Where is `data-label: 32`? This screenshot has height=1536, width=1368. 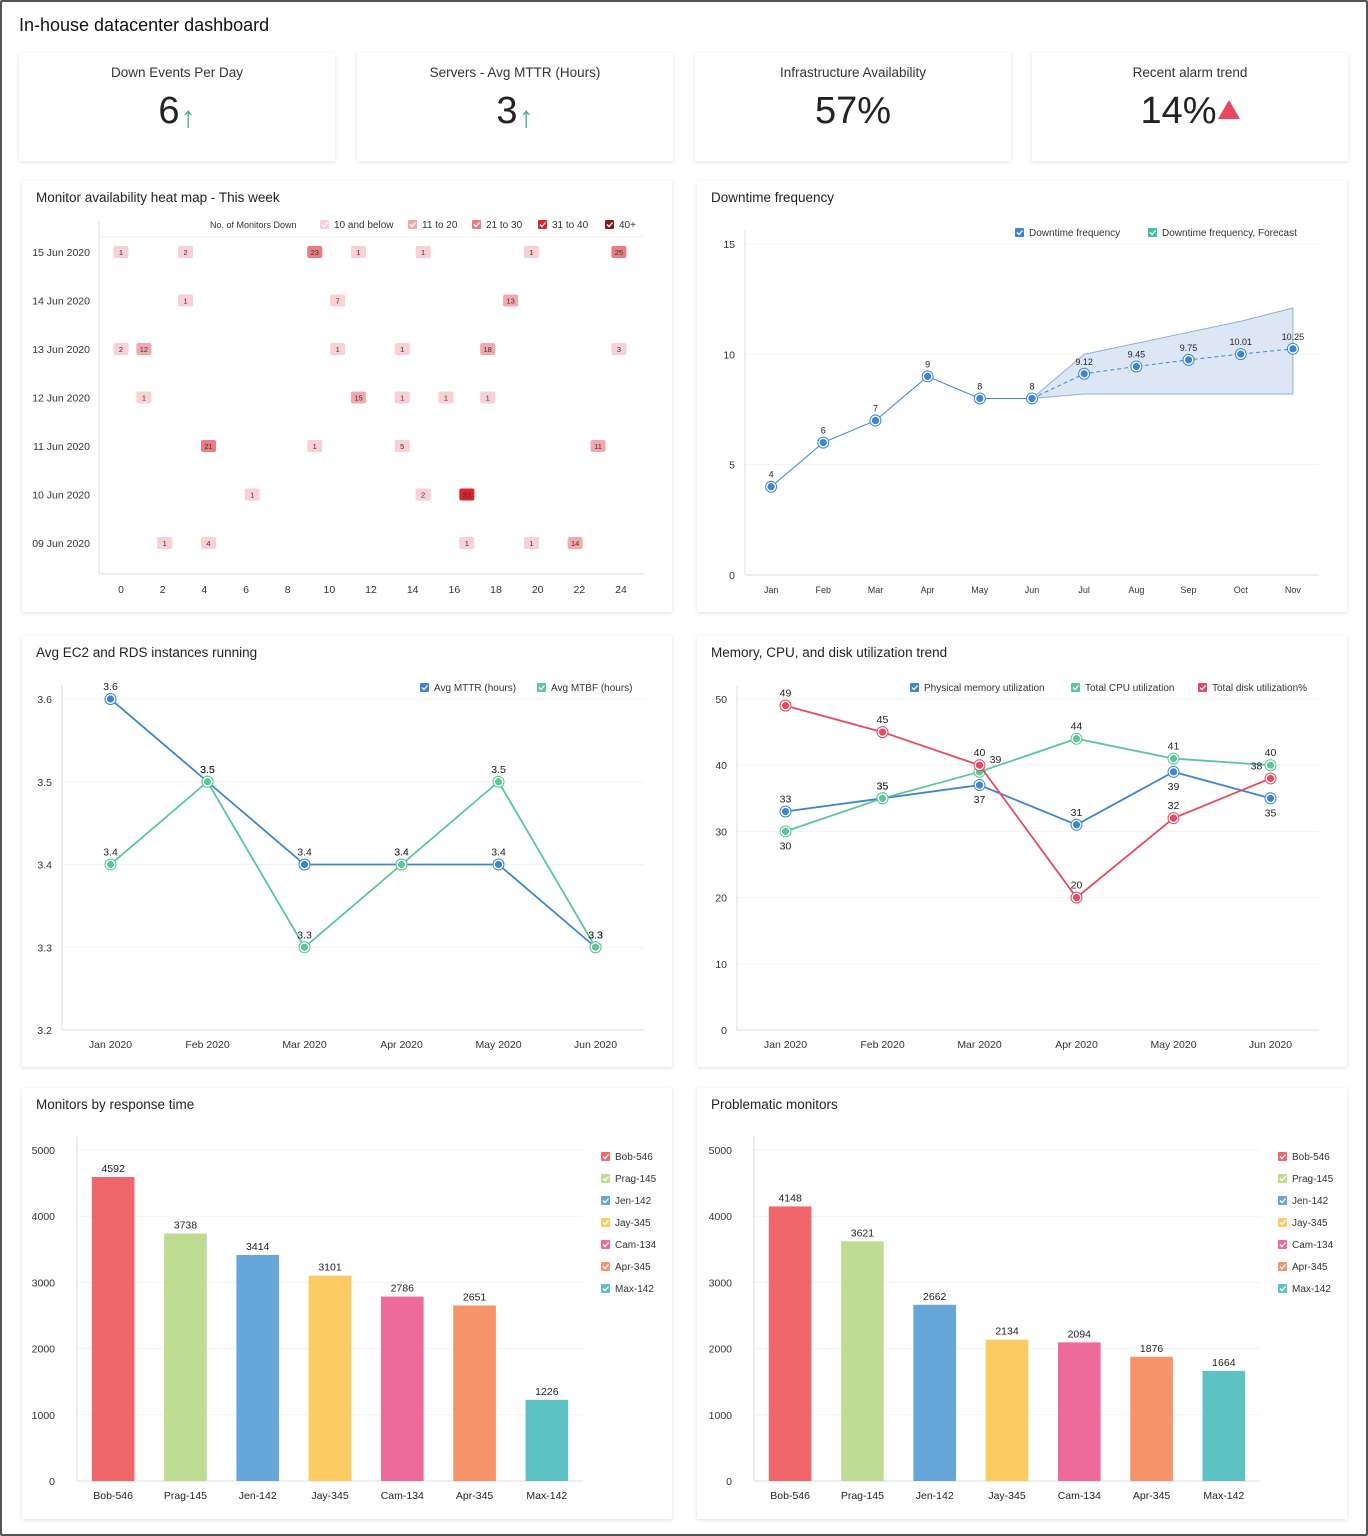
data-label: 32 is located at coordinates (1174, 806).